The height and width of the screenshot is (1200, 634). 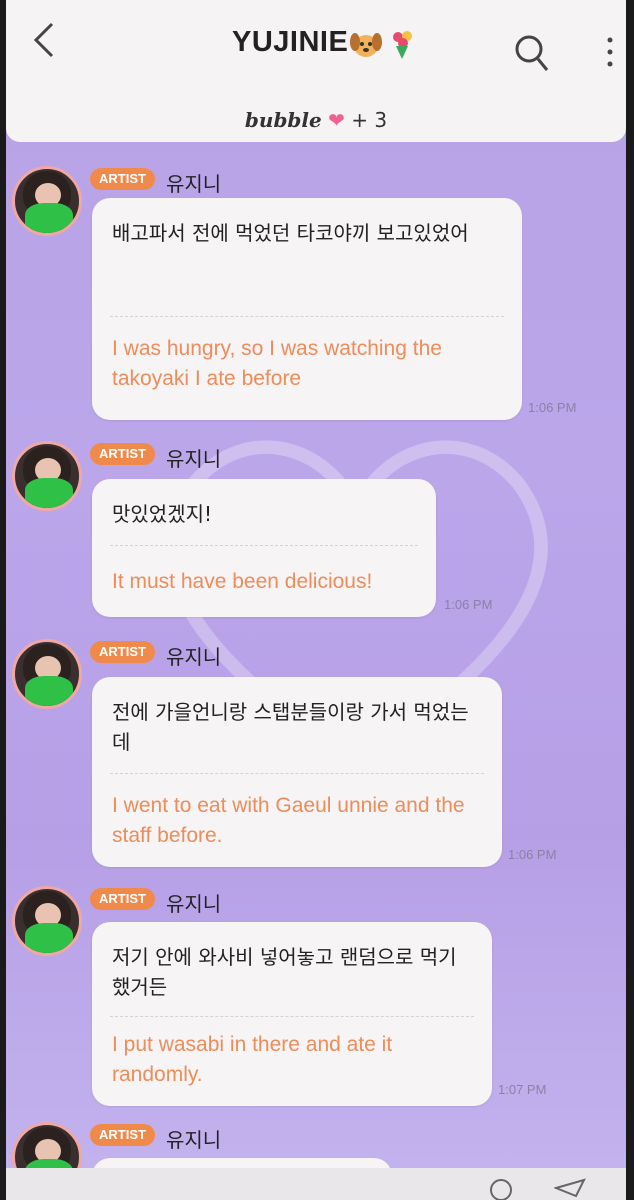 I want to click on emoji-icon, so click(x=501, y=1188).